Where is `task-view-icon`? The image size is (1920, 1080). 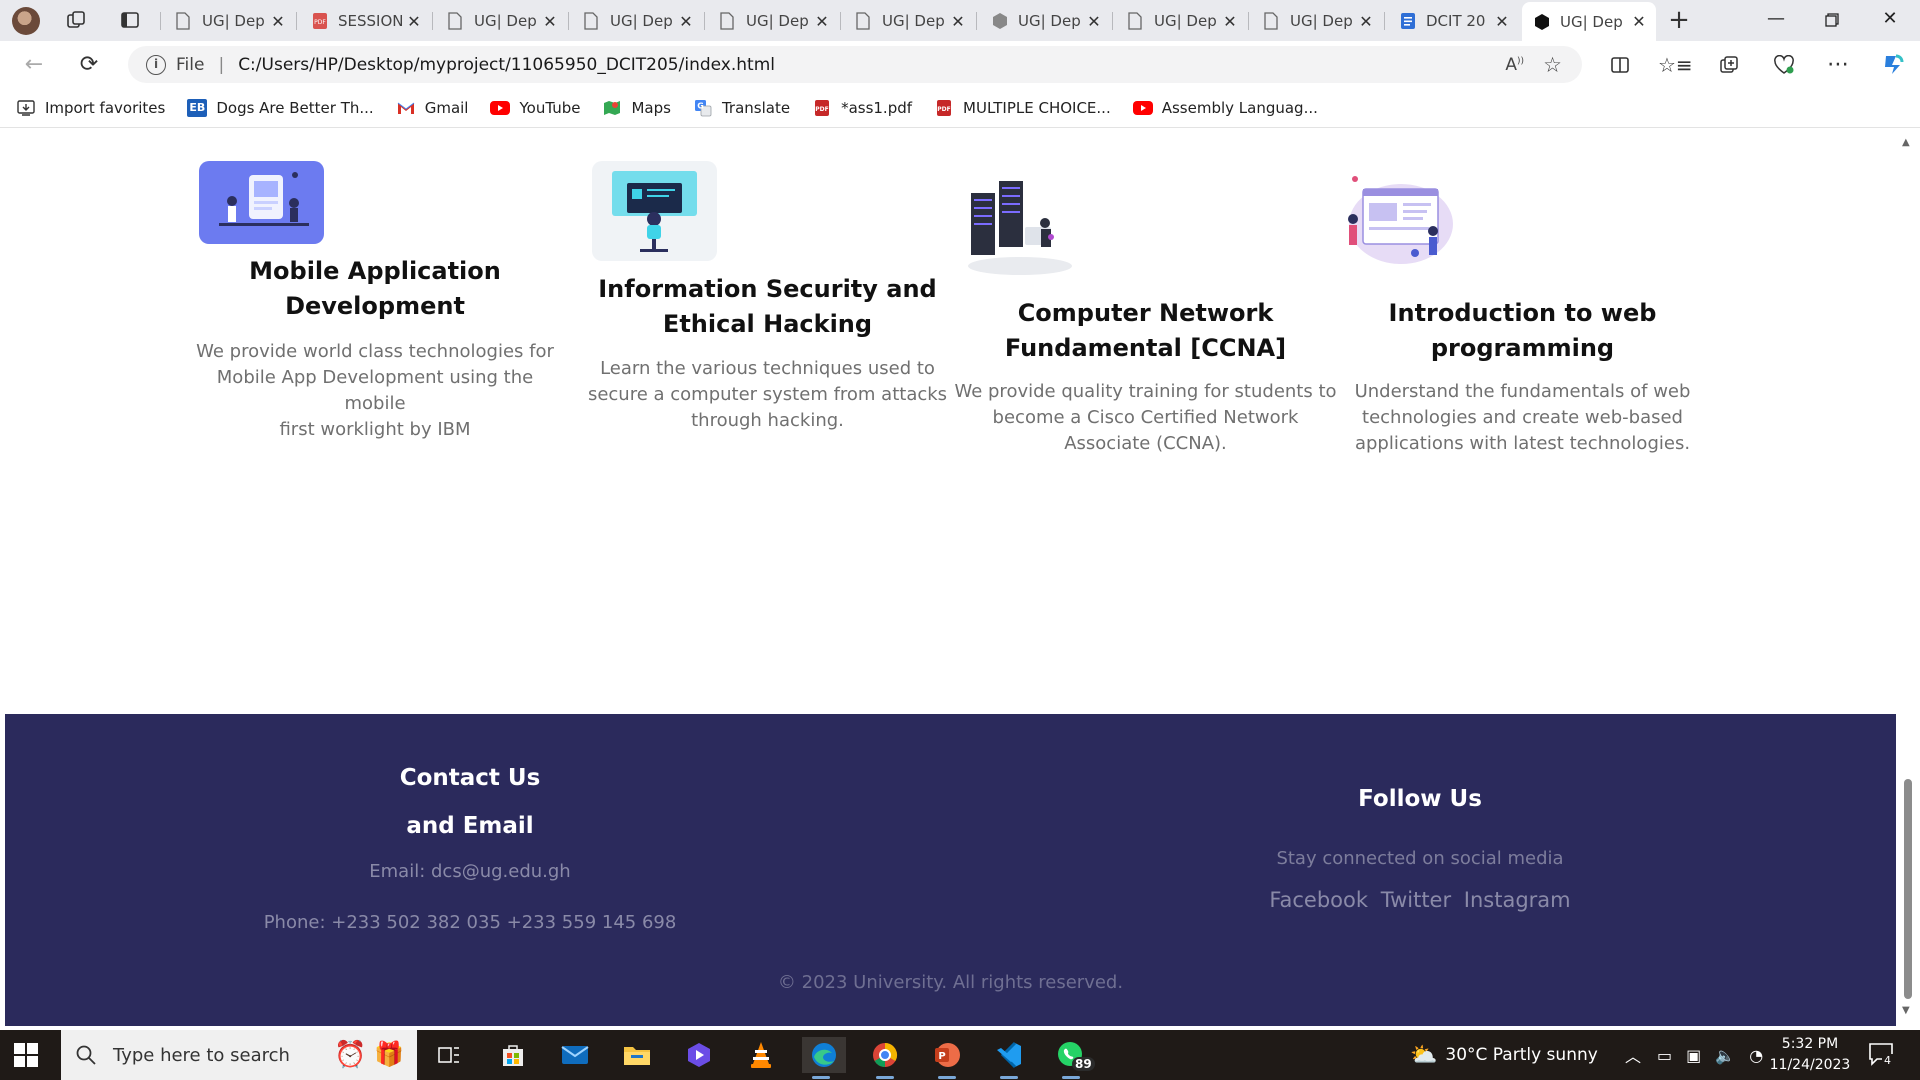
task-view-icon is located at coordinates (449, 1055).